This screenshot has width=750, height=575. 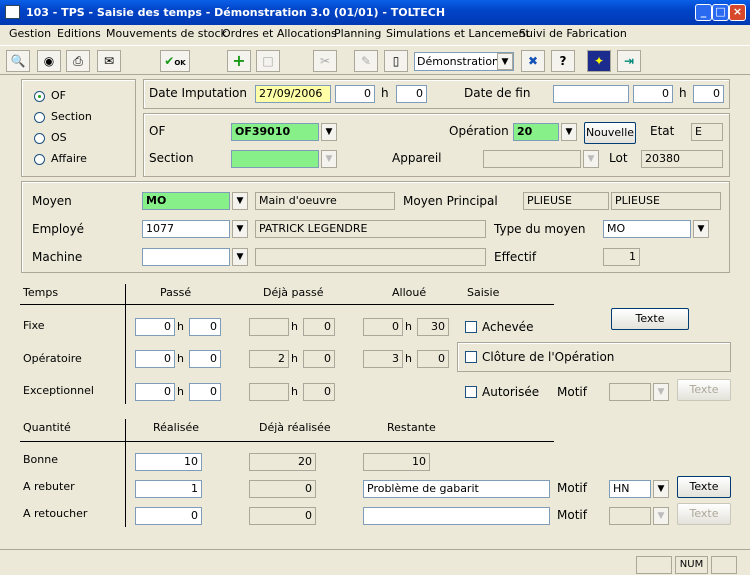 I want to click on employe-field: 1077, so click(x=186, y=229).